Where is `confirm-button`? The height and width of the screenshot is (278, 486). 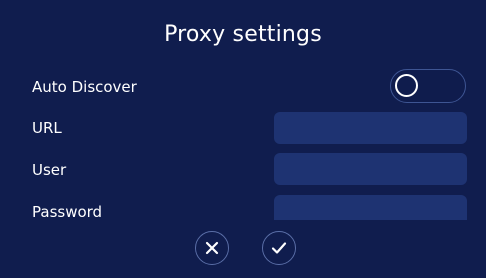 confirm-button is located at coordinates (279, 248).